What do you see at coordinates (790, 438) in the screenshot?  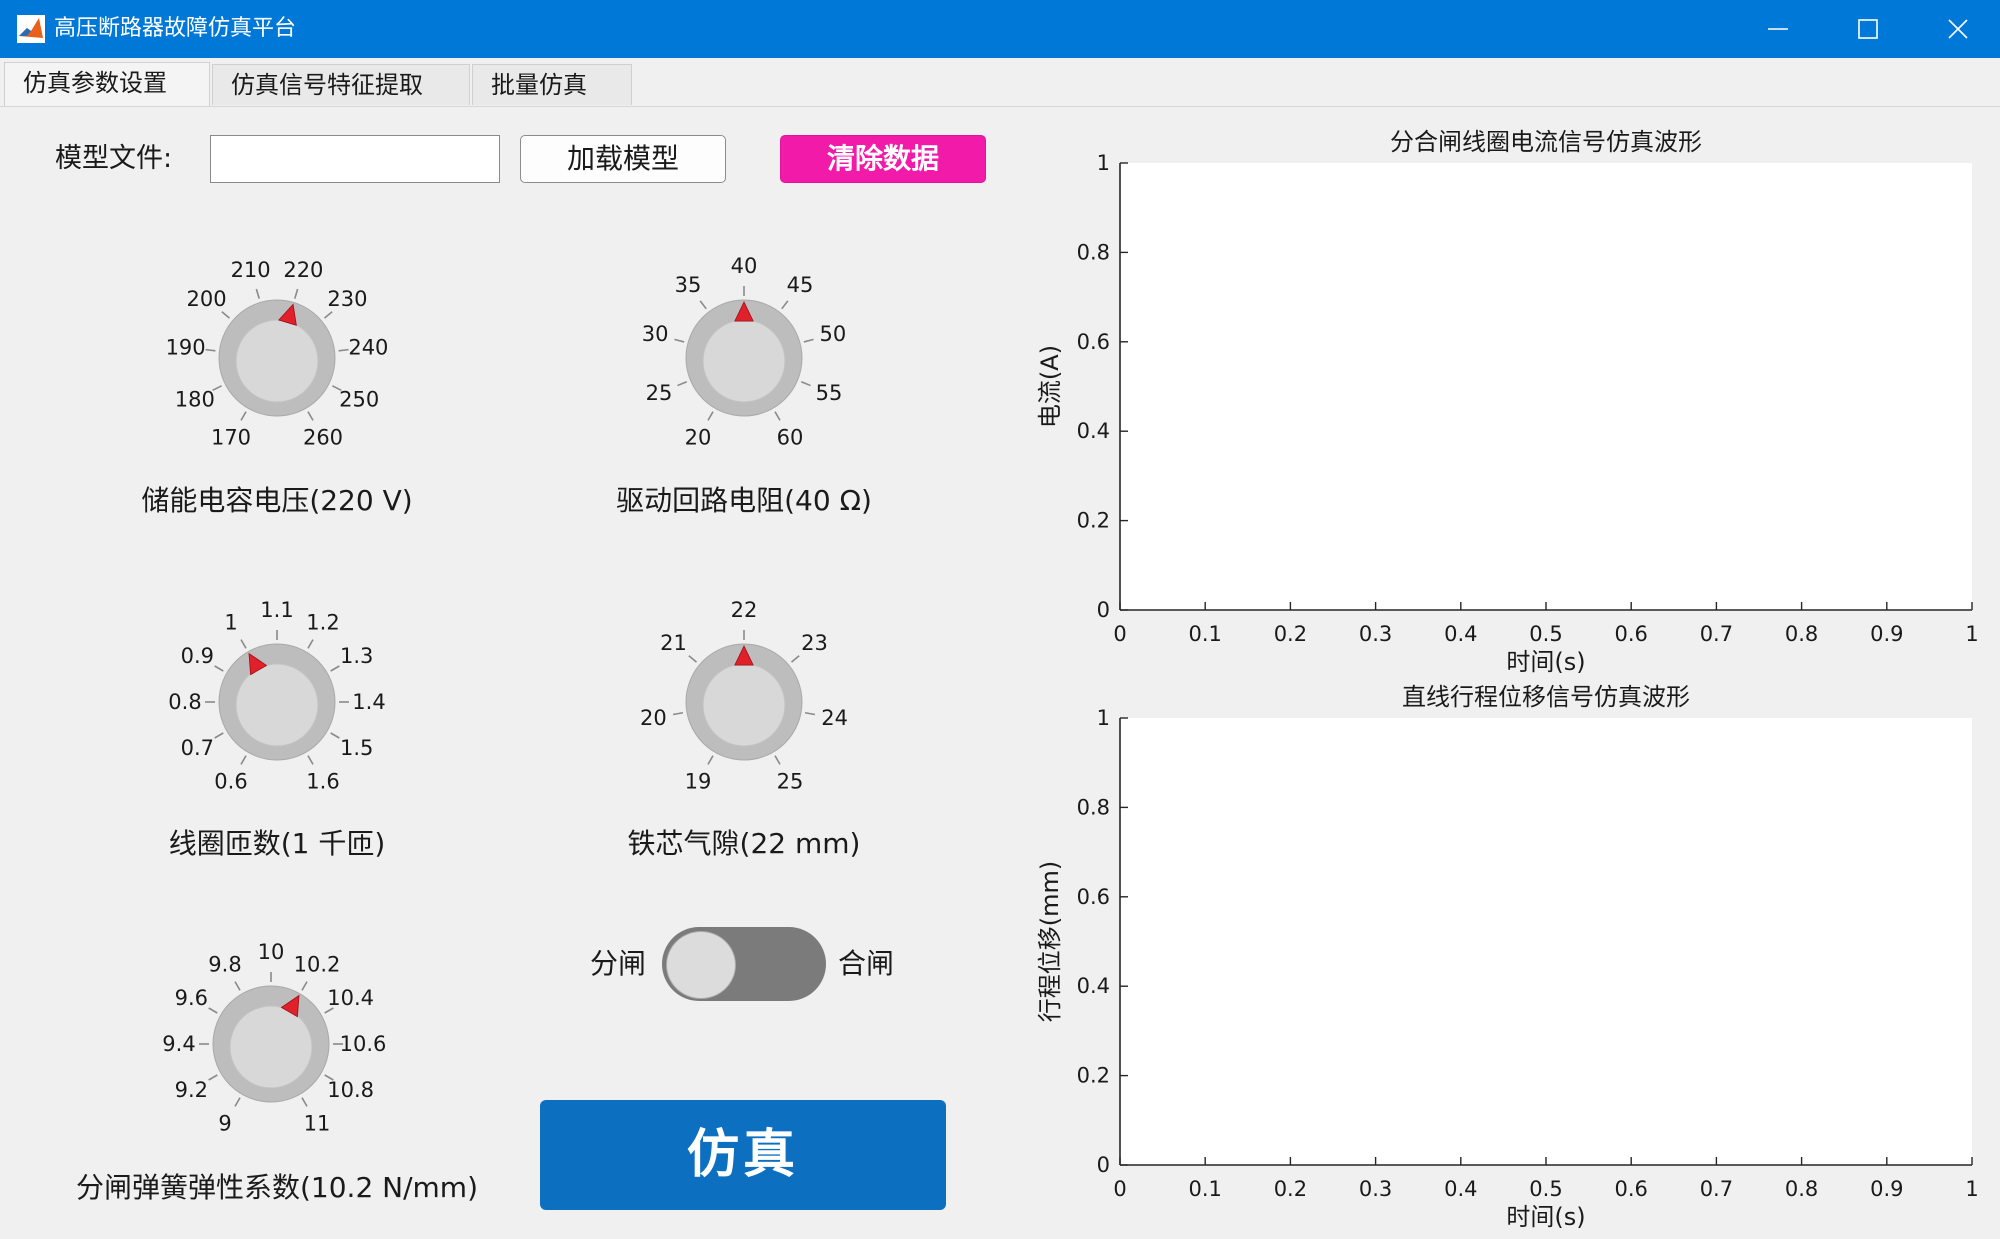 I see `knob-tick-label: 60` at bounding box center [790, 438].